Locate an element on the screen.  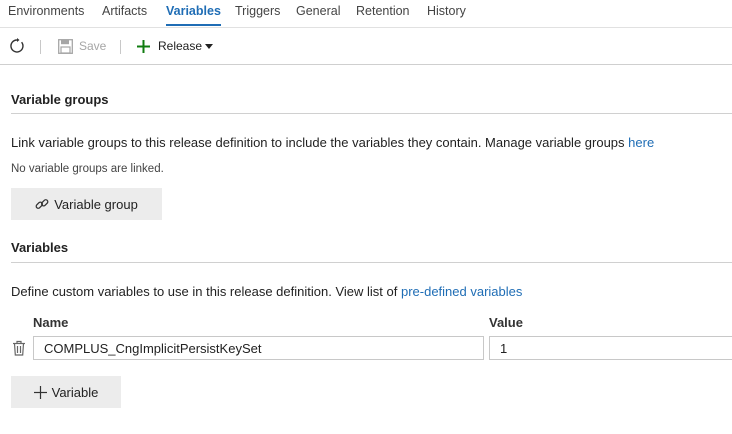
tab-general: General is located at coordinates (318, 11).